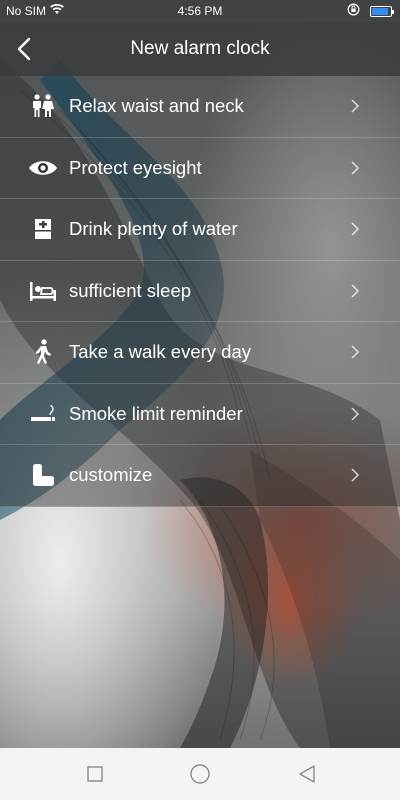  What do you see at coordinates (200, 476) in the screenshot?
I see `list-item-customize: customize` at bounding box center [200, 476].